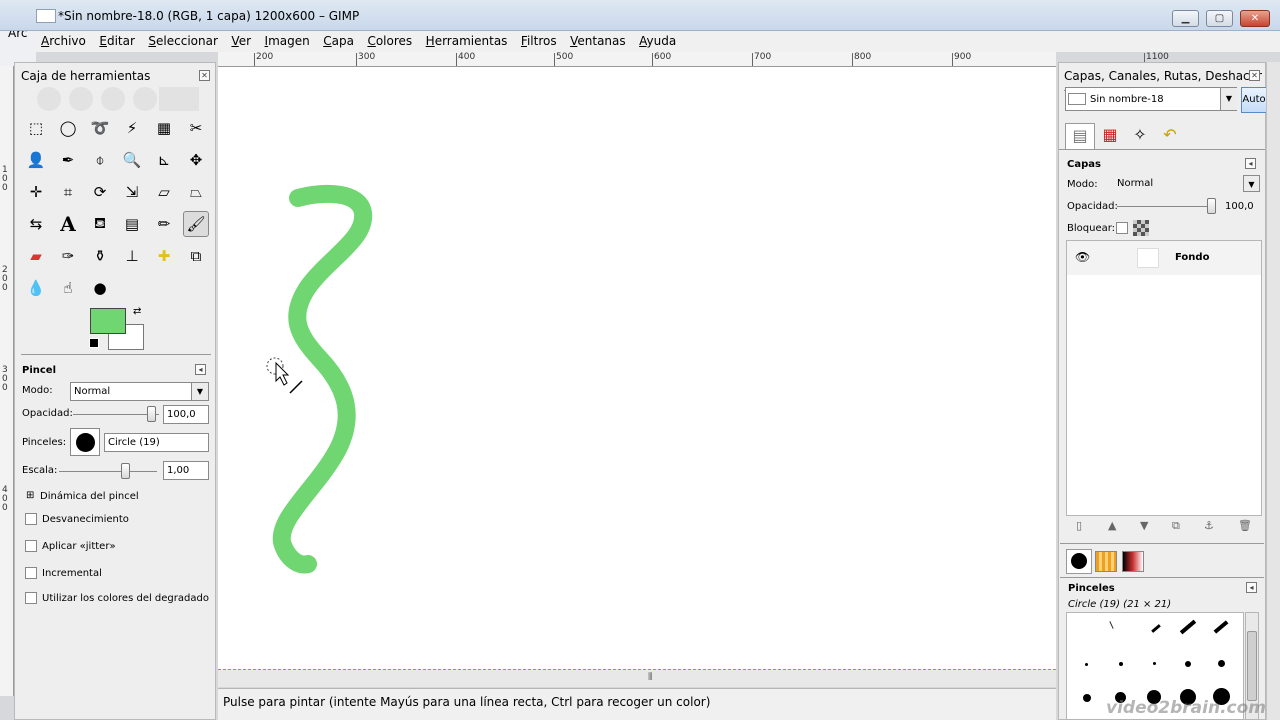 The width and height of the screenshot is (1280, 720). Describe the element at coordinates (36, 128) in the screenshot. I see `rect-select-icon: ⬚` at that location.